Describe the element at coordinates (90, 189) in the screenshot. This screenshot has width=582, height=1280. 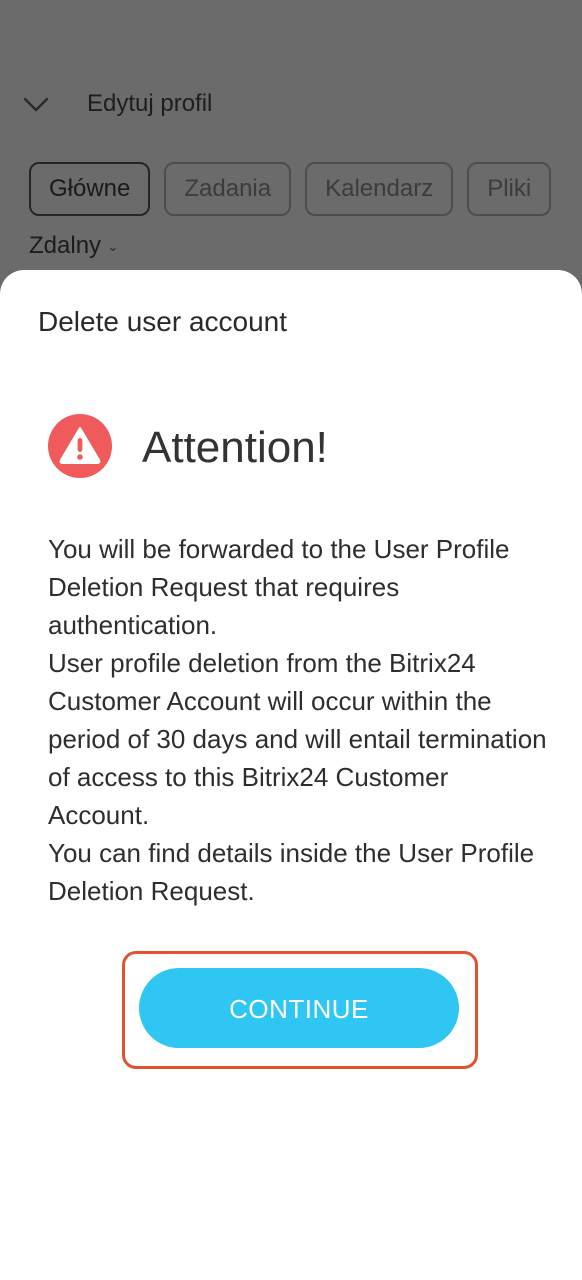
I see `tab-glowne: Główne` at that location.